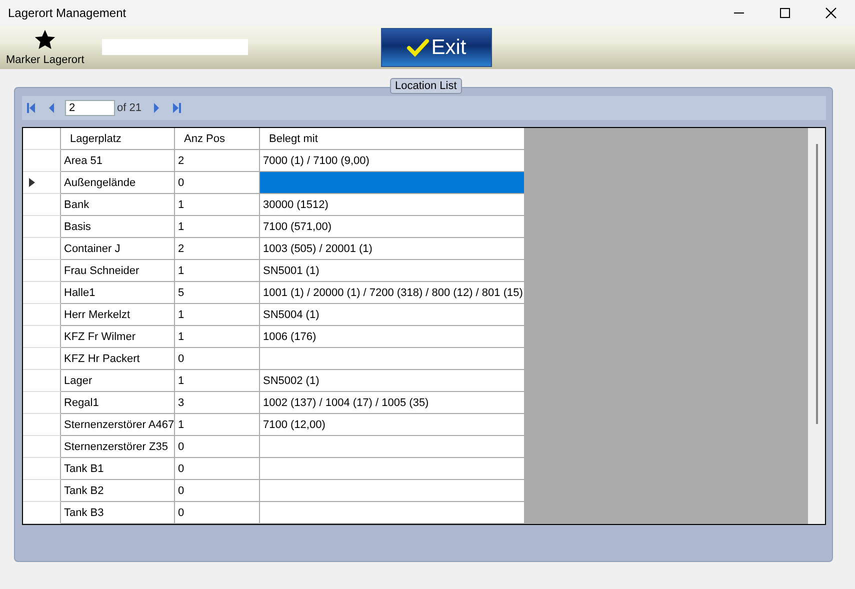 The width and height of the screenshot is (855, 589). Describe the element at coordinates (118, 491) in the screenshot. I see `table-cell: Tank B2` at that location.